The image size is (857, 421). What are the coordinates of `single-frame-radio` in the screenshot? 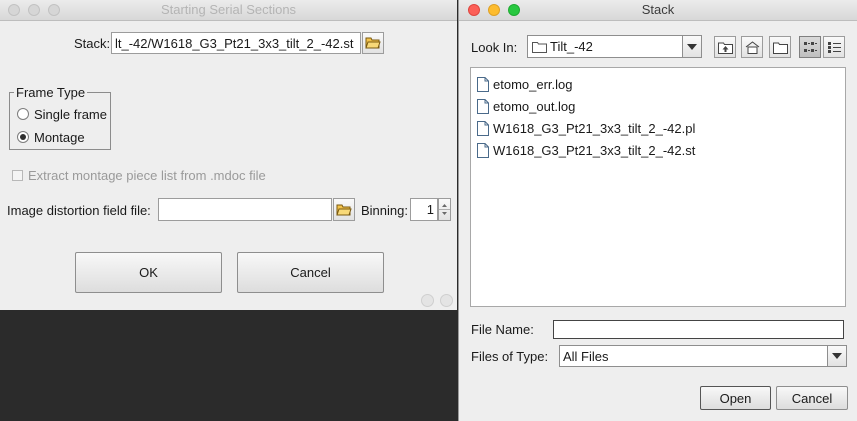 It's located at (23, 114).